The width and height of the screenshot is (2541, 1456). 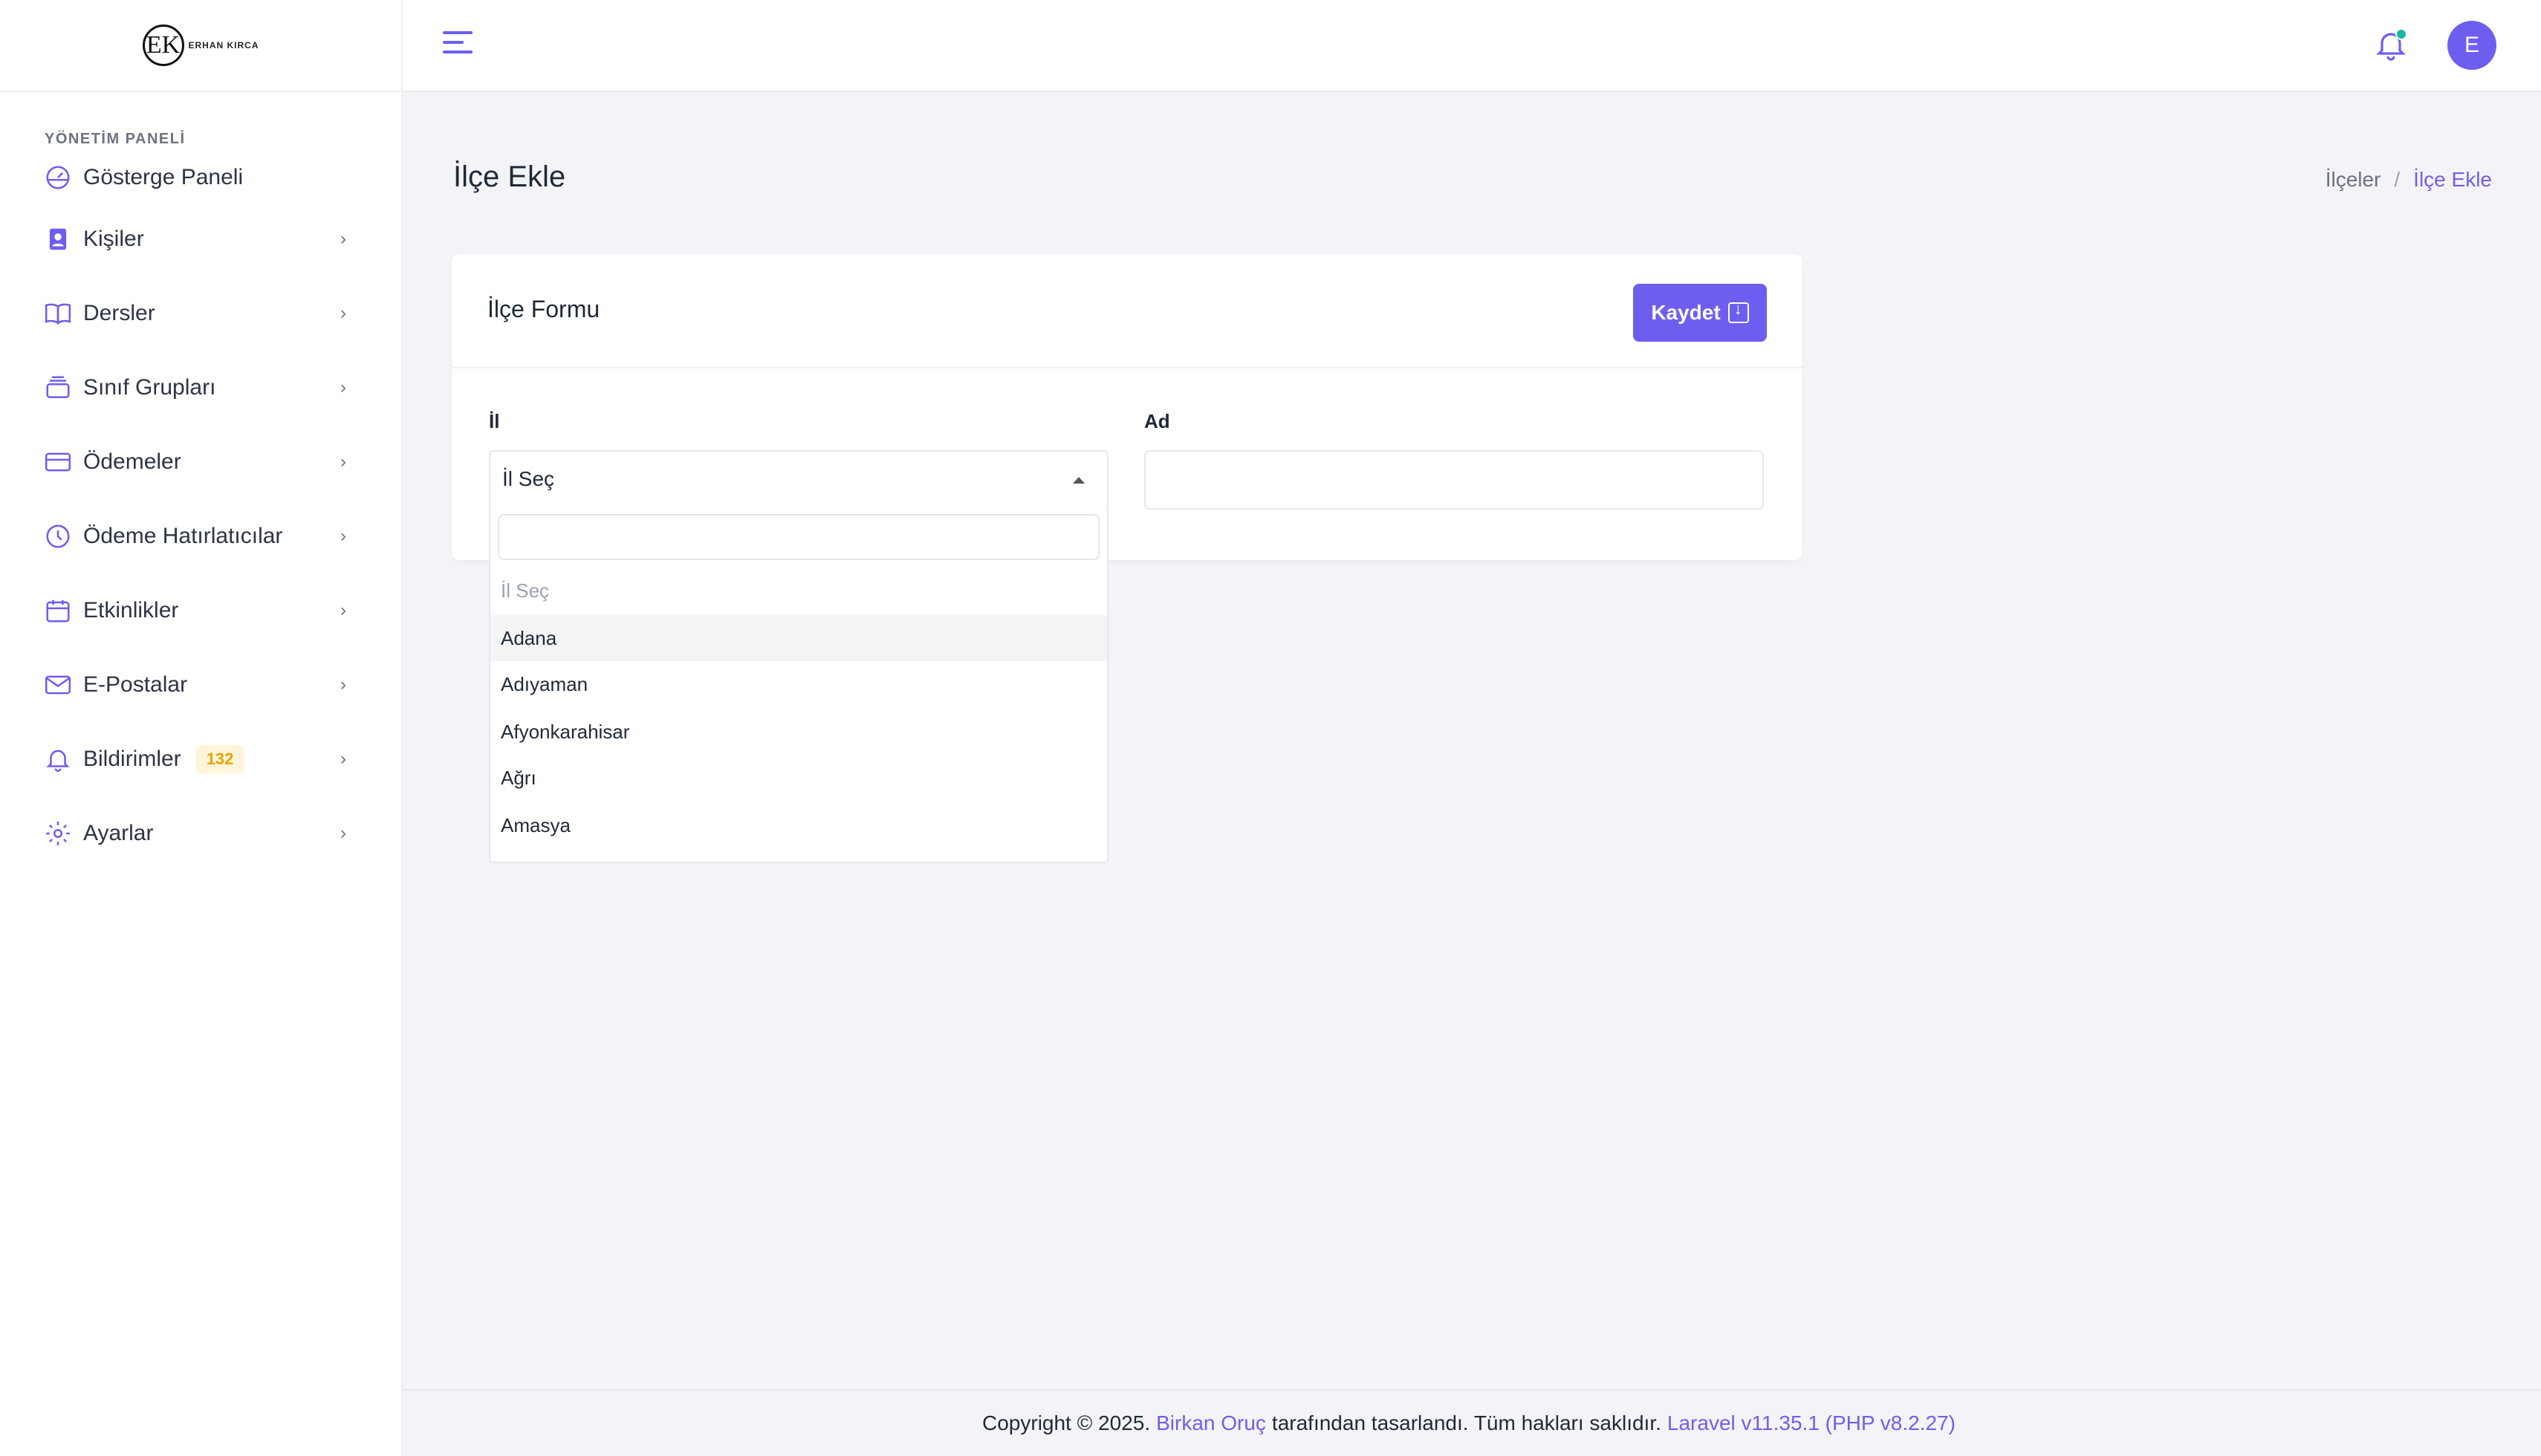 What do you see at coordinates (798, 825) in the screenshot?
I see `dropdown-option: Amasya` at bounding box center [798, 825].